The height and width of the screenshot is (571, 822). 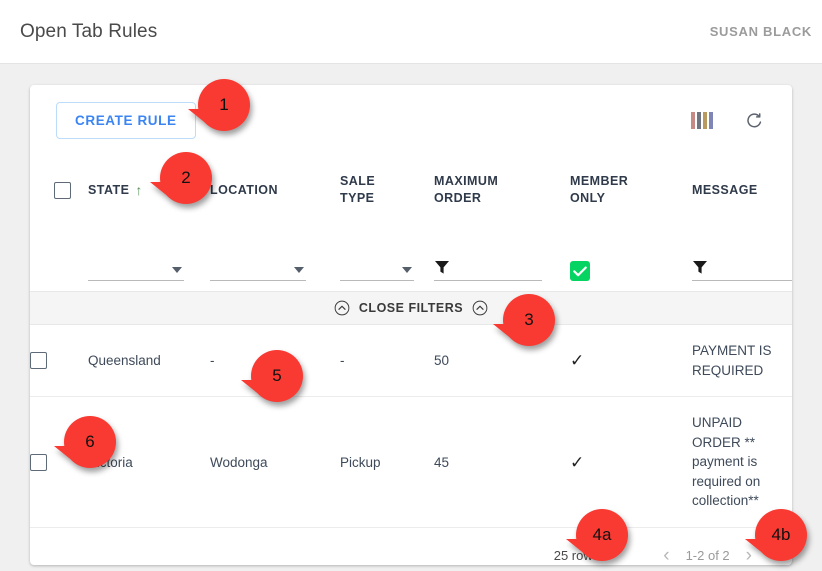 What do you see at coordinates (109, 189) in the screenshot?
I see `header-state-label: STATE` at bounding box center [109, 189].